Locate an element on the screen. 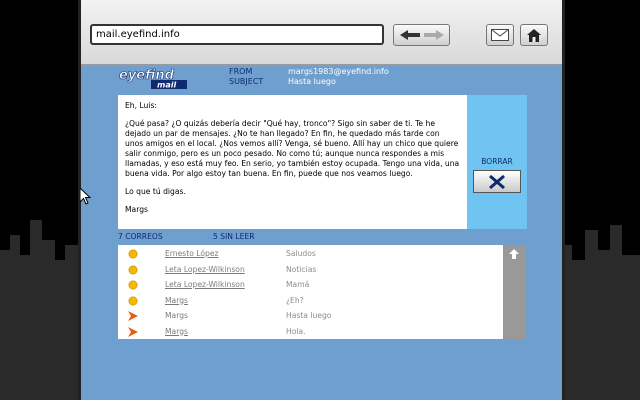 The image size is (640, 400). inbox-scrollbar is located at coordinates (514, 292).